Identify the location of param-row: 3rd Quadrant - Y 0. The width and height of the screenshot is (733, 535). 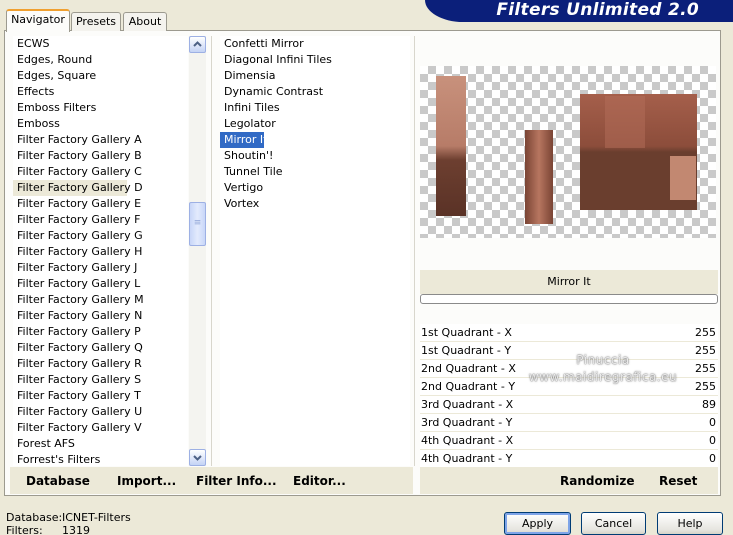
(569, 423).